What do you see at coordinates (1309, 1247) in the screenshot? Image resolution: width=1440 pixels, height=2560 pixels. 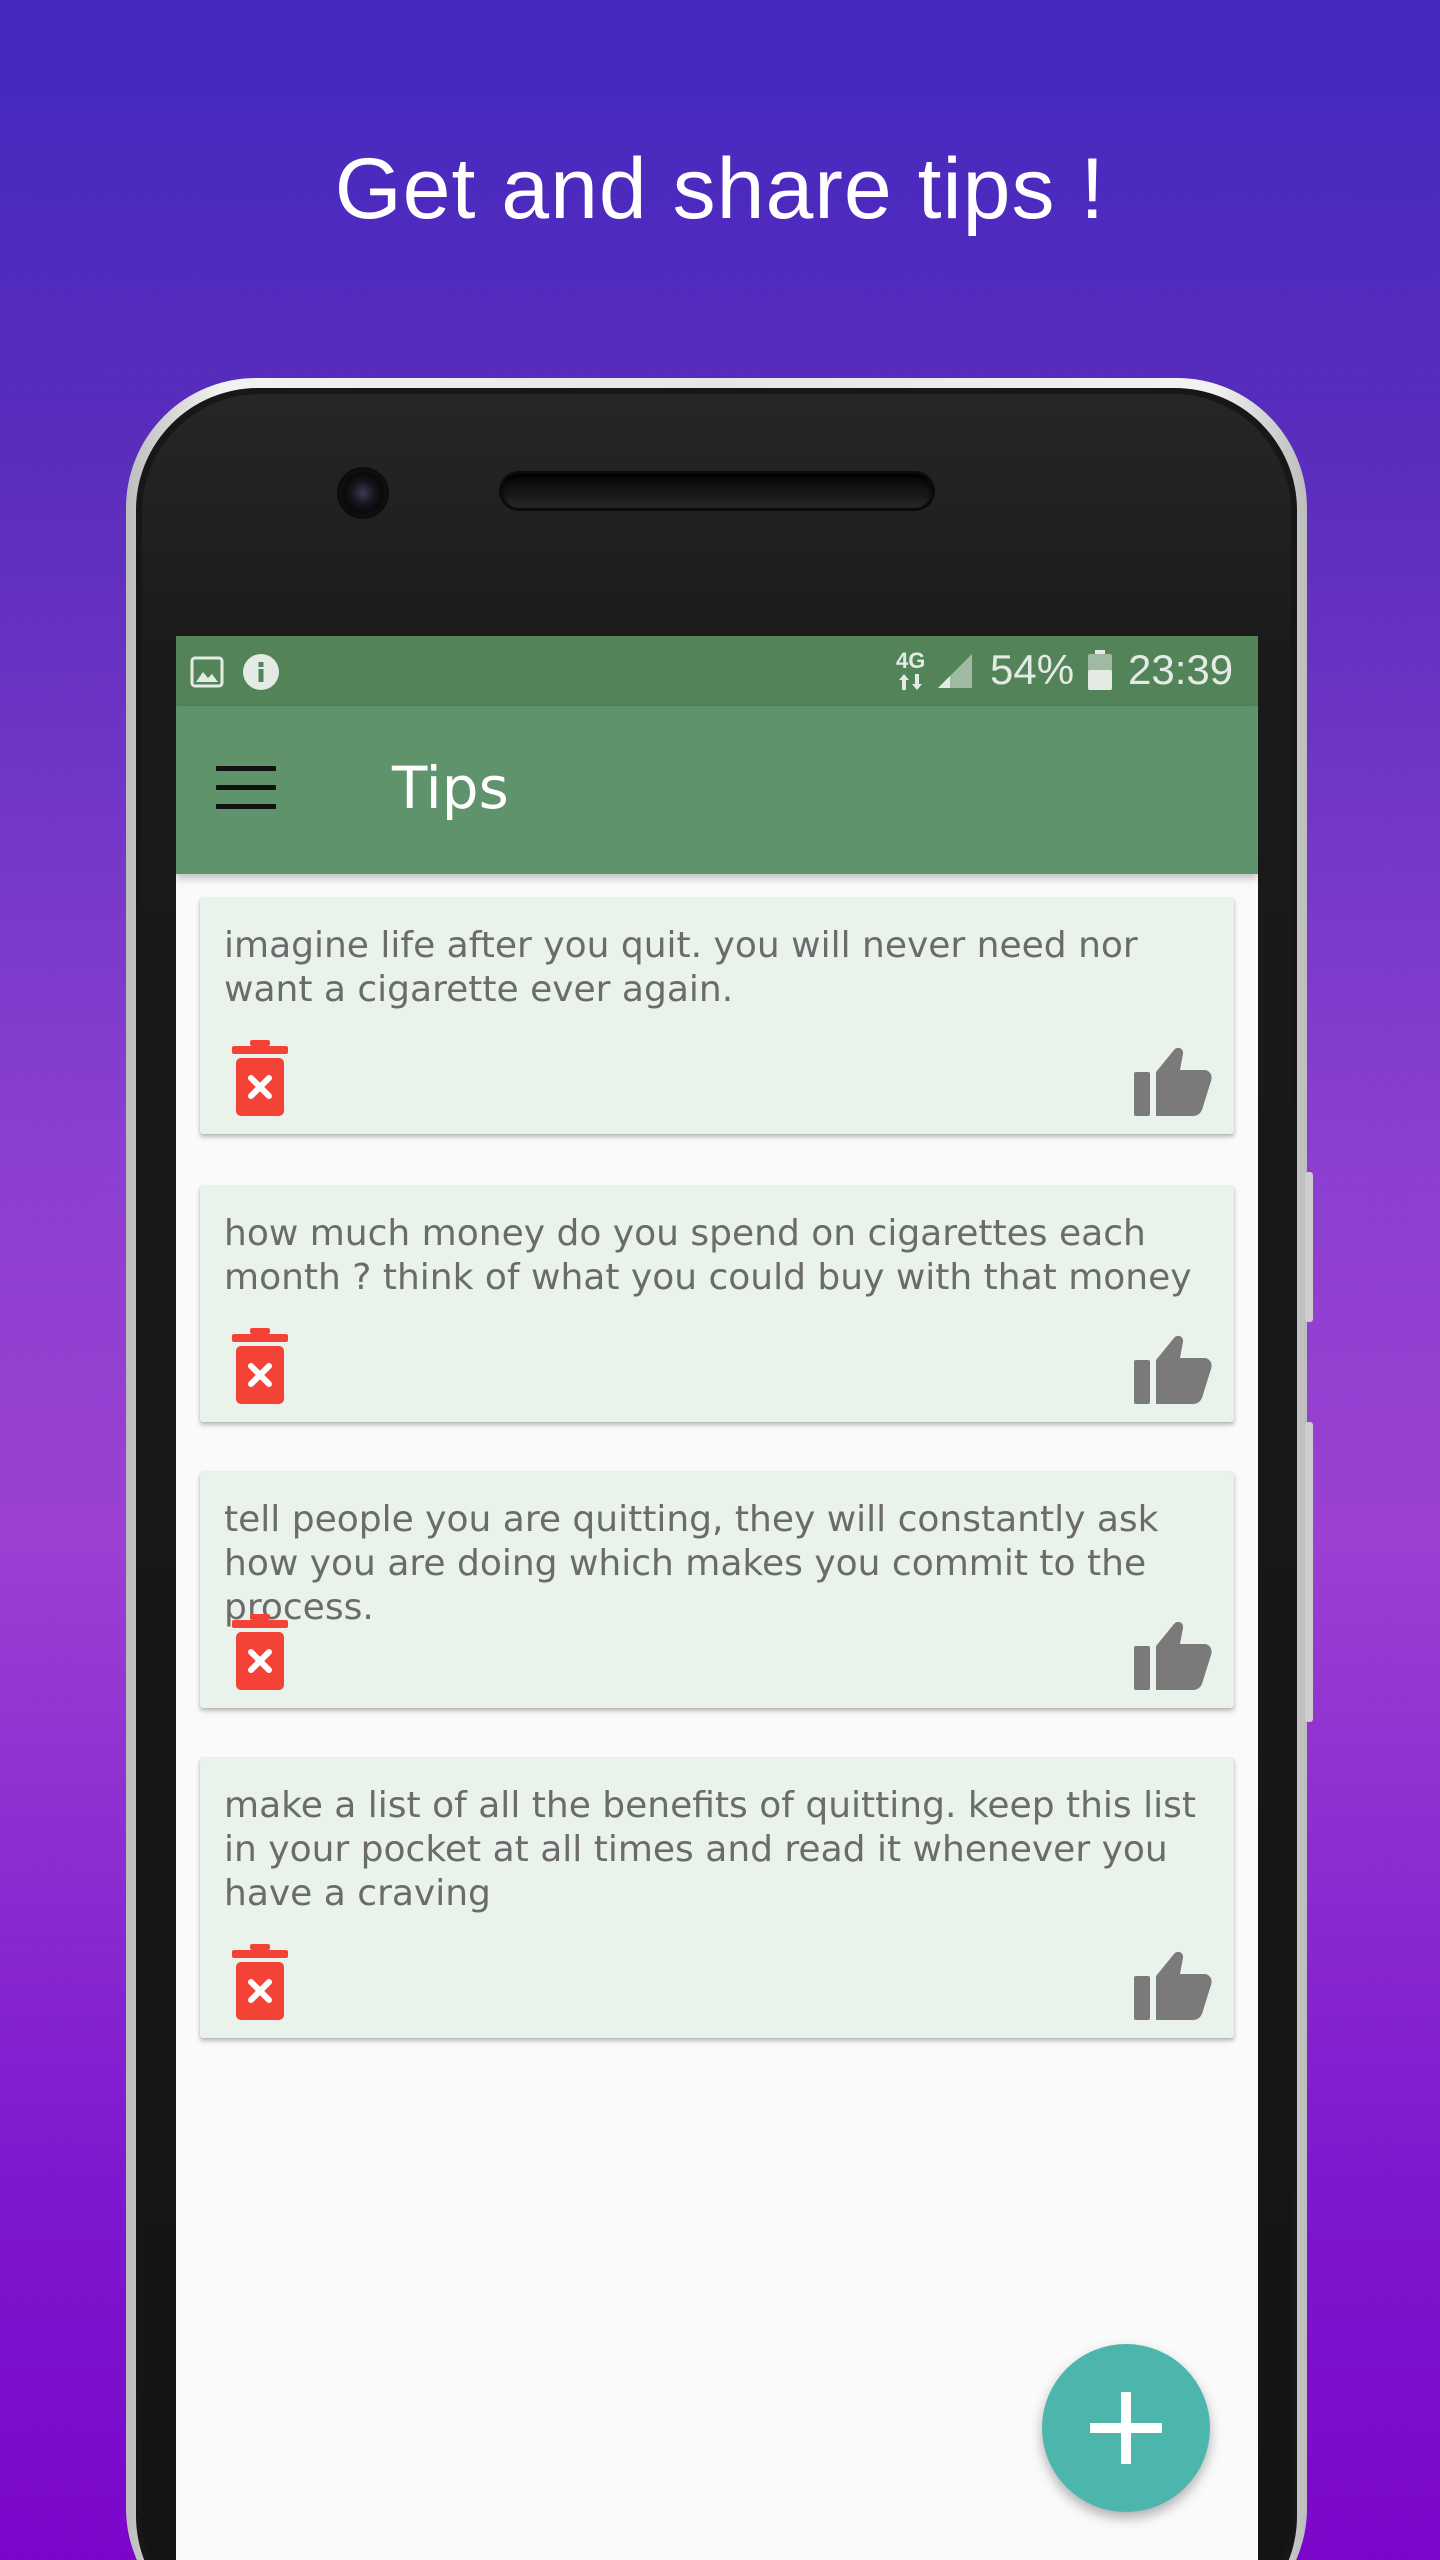 I see `phone-side-button` at bounding box center [1309, 1247].